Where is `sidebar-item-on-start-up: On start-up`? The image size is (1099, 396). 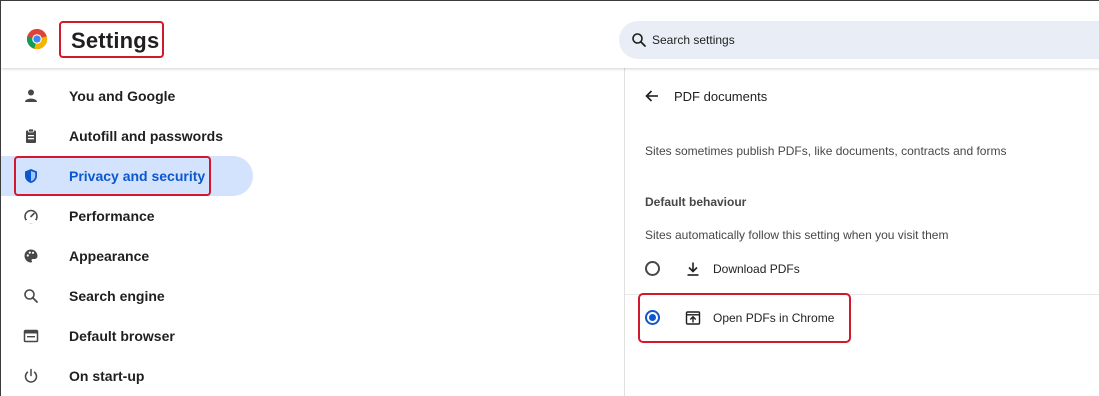 sidebar-item-on-start-up: On start-up is located at coordinates (134, 376).